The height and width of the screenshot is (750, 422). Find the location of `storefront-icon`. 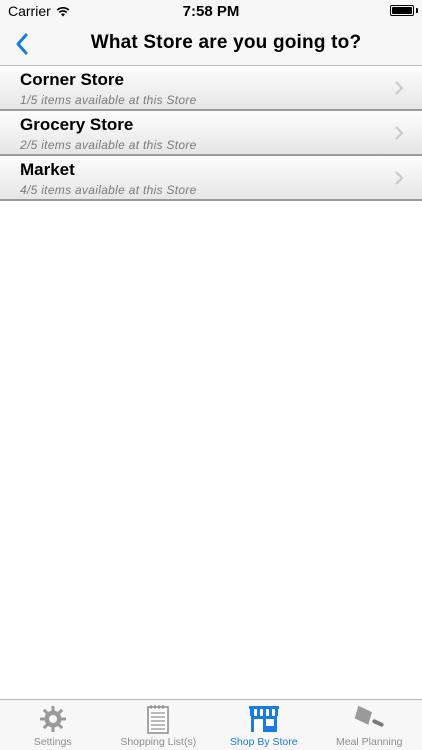

storefront-icon is located at coordinates (263, 719).